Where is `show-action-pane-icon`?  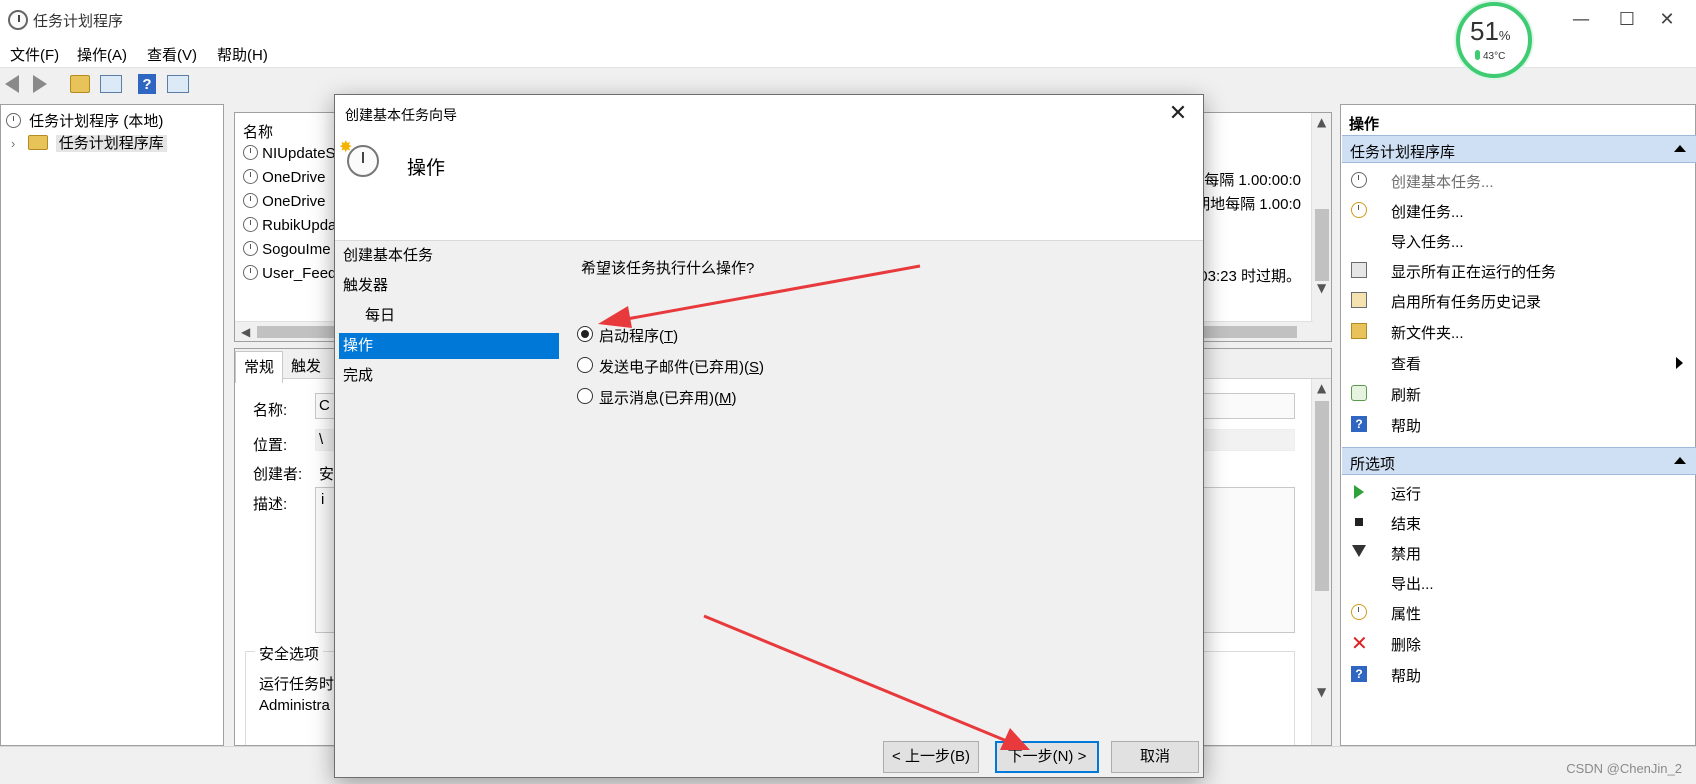 show-action-pane-icon is located at coordinates (178, 84).